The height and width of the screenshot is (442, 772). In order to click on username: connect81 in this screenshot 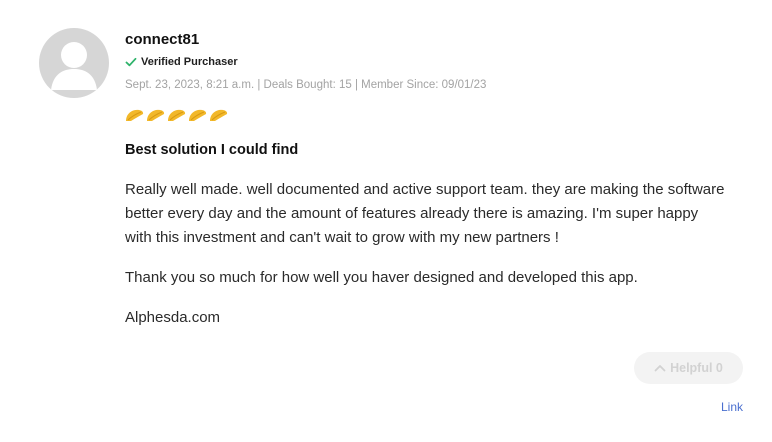, I will do `click(435, 40)`.